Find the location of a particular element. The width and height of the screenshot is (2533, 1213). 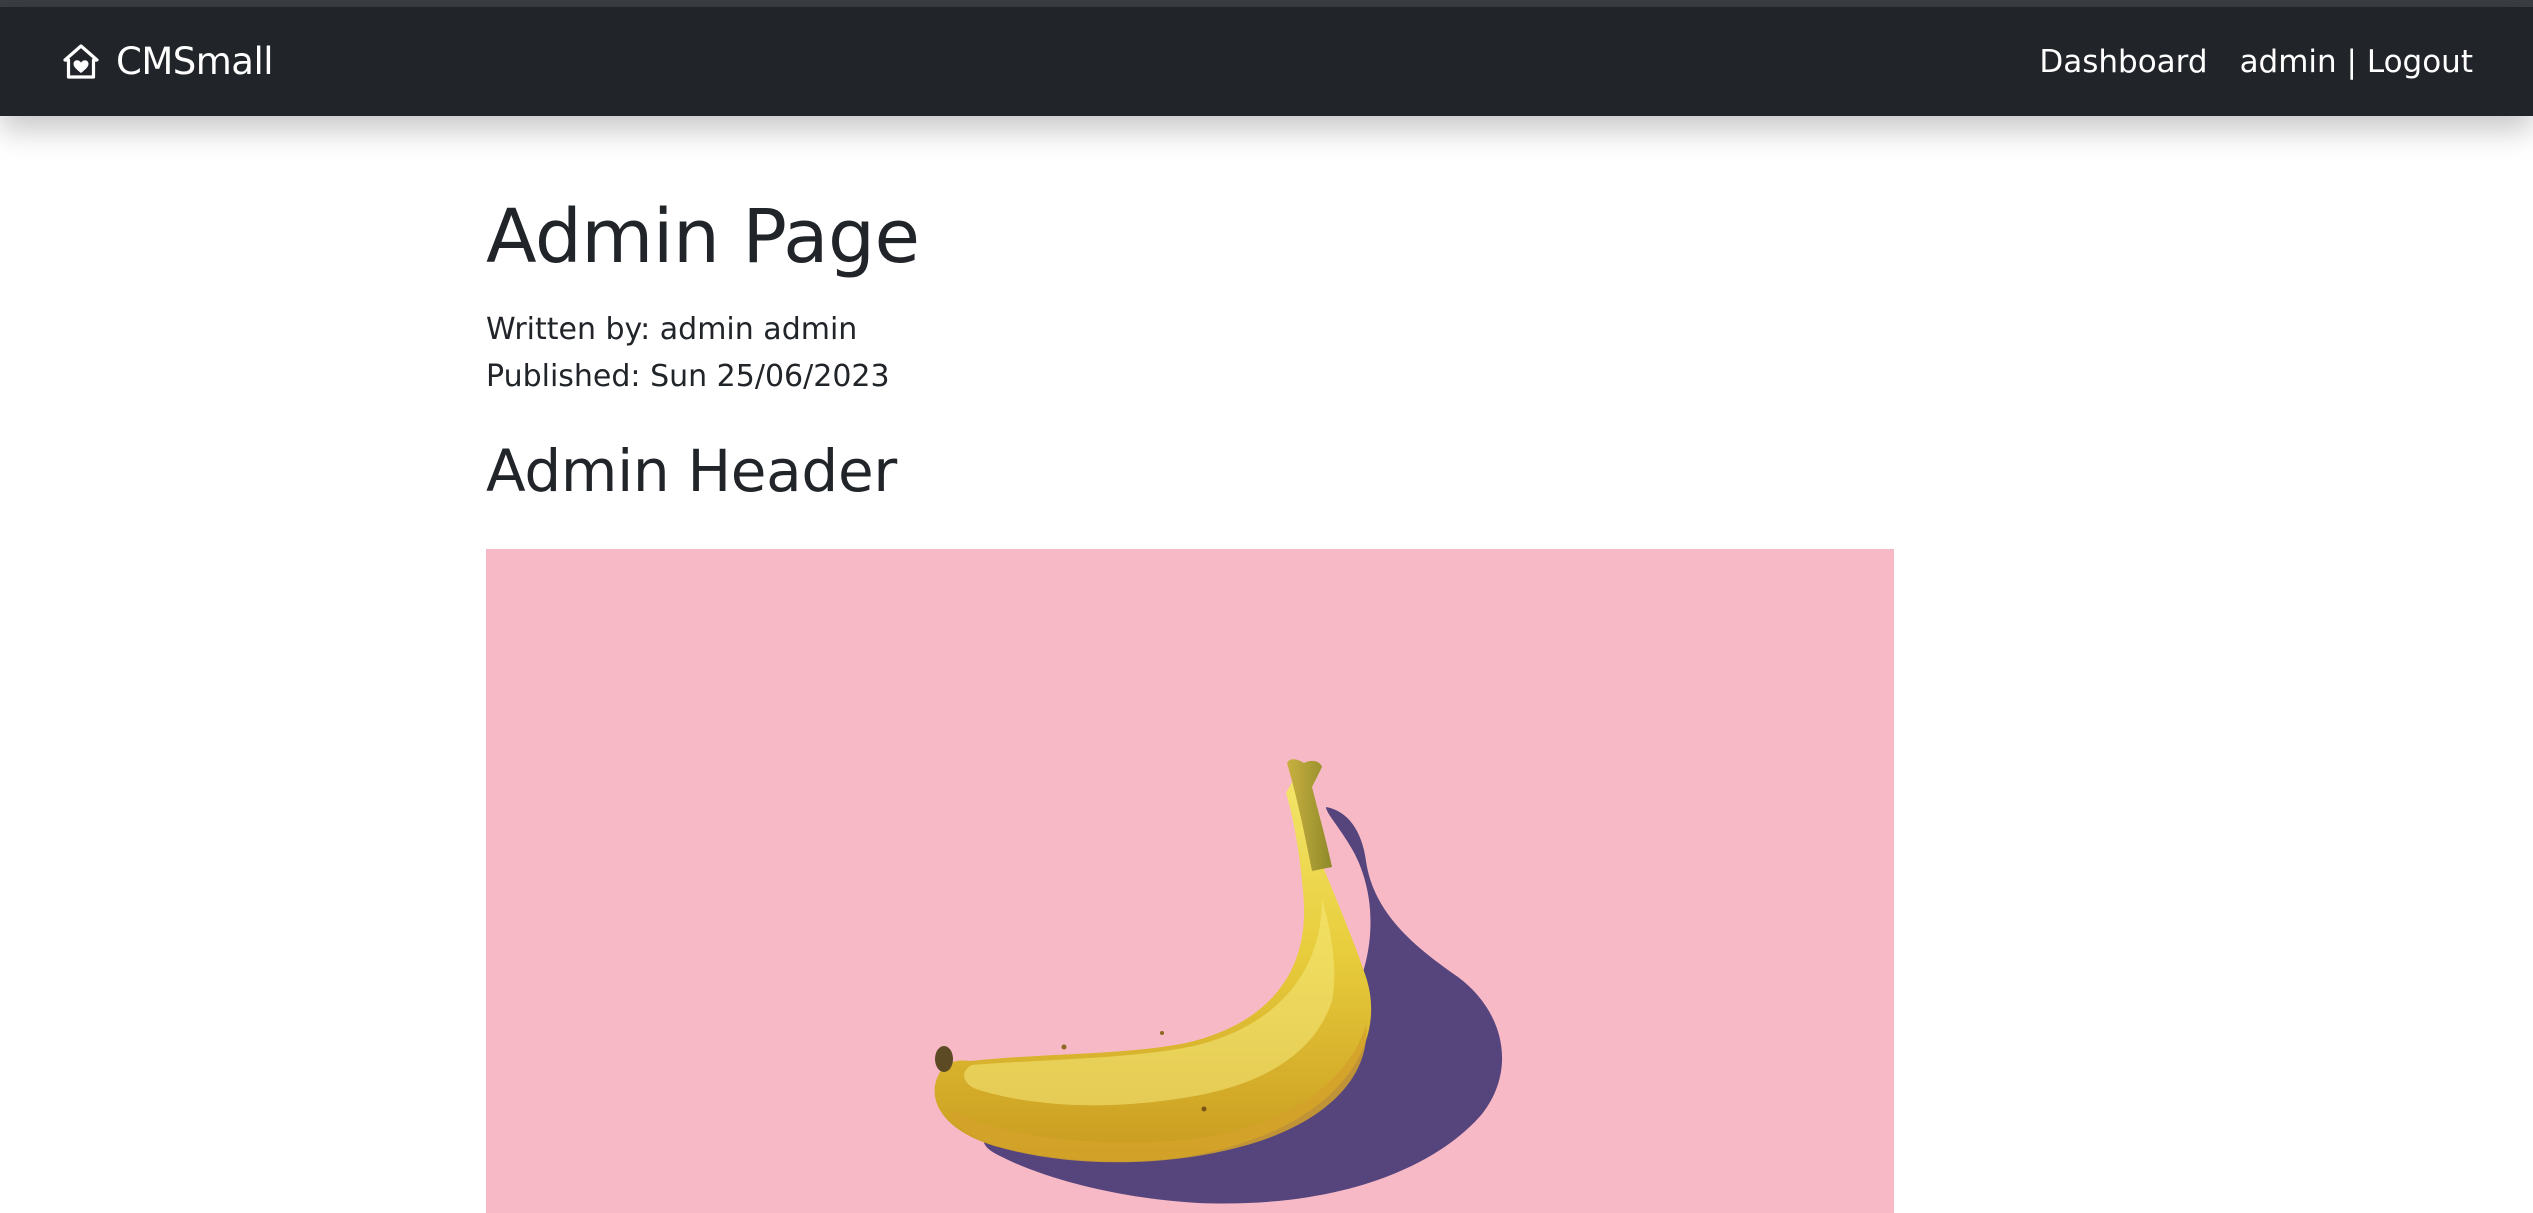

brand-link: CMSmall is located at coordinates (168, 61).